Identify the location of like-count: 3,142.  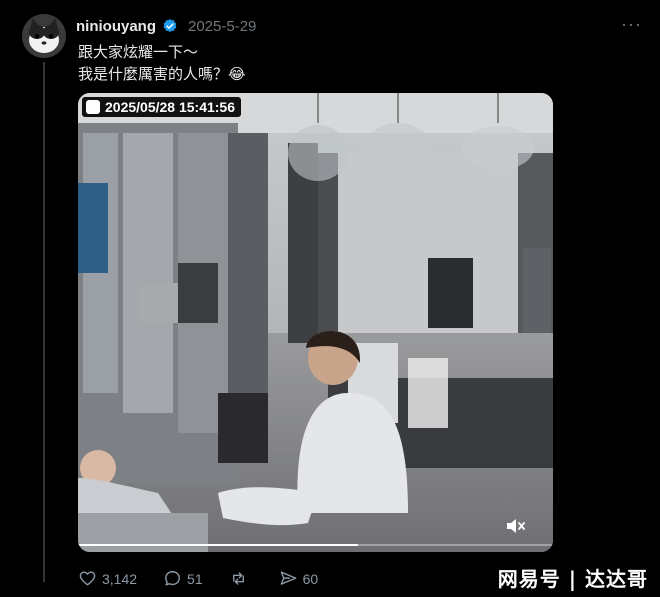
(120, 578).